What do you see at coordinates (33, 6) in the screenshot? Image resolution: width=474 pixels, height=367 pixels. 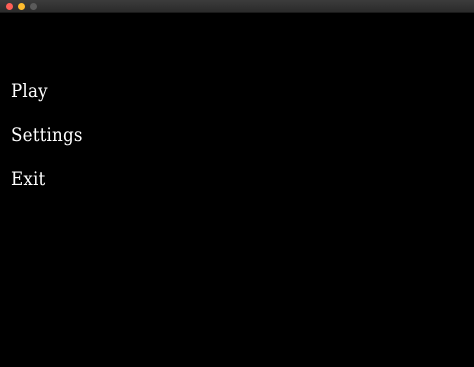 I see `zoom-window-button` at bounding box center [33, 6].